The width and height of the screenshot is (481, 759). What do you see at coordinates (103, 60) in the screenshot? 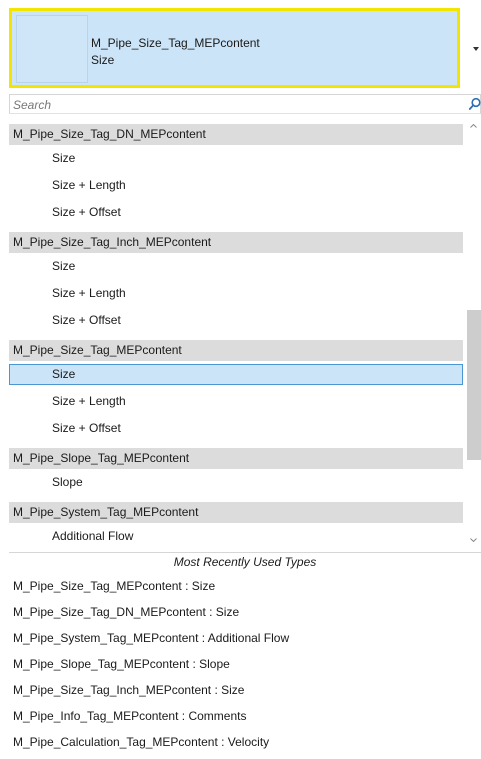
I see `selected-type-name: Size` at bounding box center [103, 60].